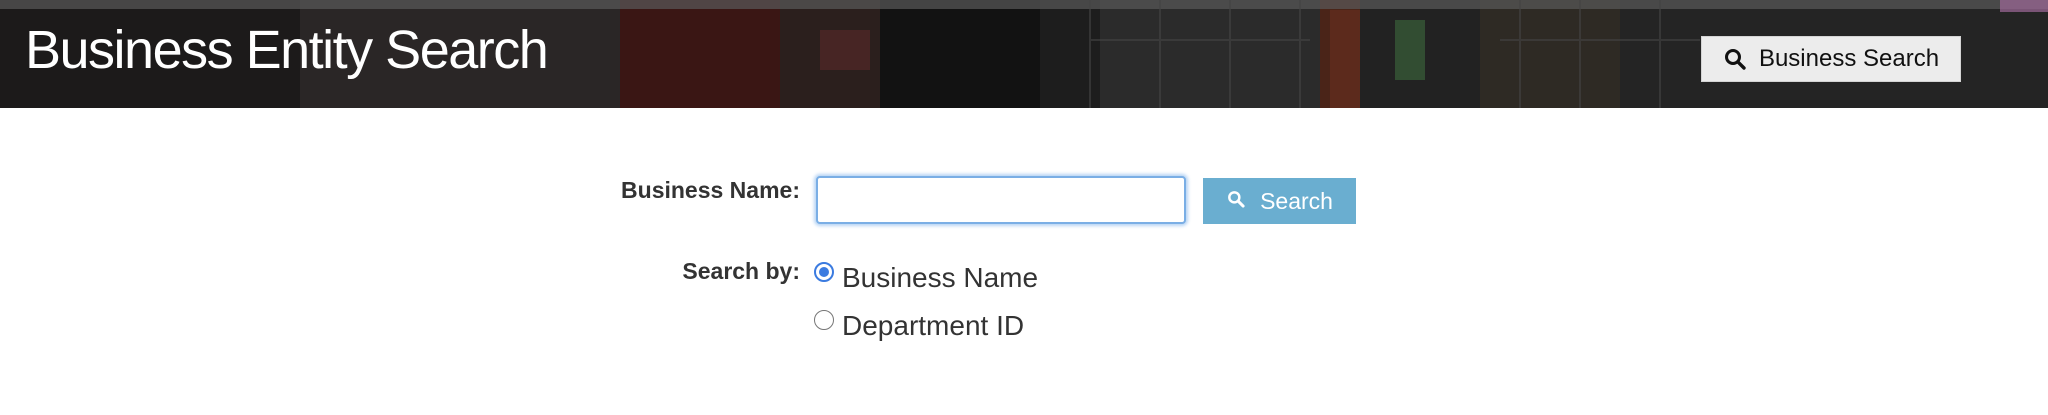  What do you see at coordinates (940, 277) in the screenshot?
I see `radio-label-business-name: Business Name` at bounding box center [940, 277].